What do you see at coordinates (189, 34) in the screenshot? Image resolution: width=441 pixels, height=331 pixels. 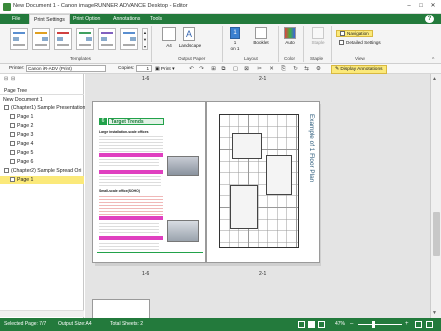 I see `orientation-icon: A` at bounding box center [189, 34].